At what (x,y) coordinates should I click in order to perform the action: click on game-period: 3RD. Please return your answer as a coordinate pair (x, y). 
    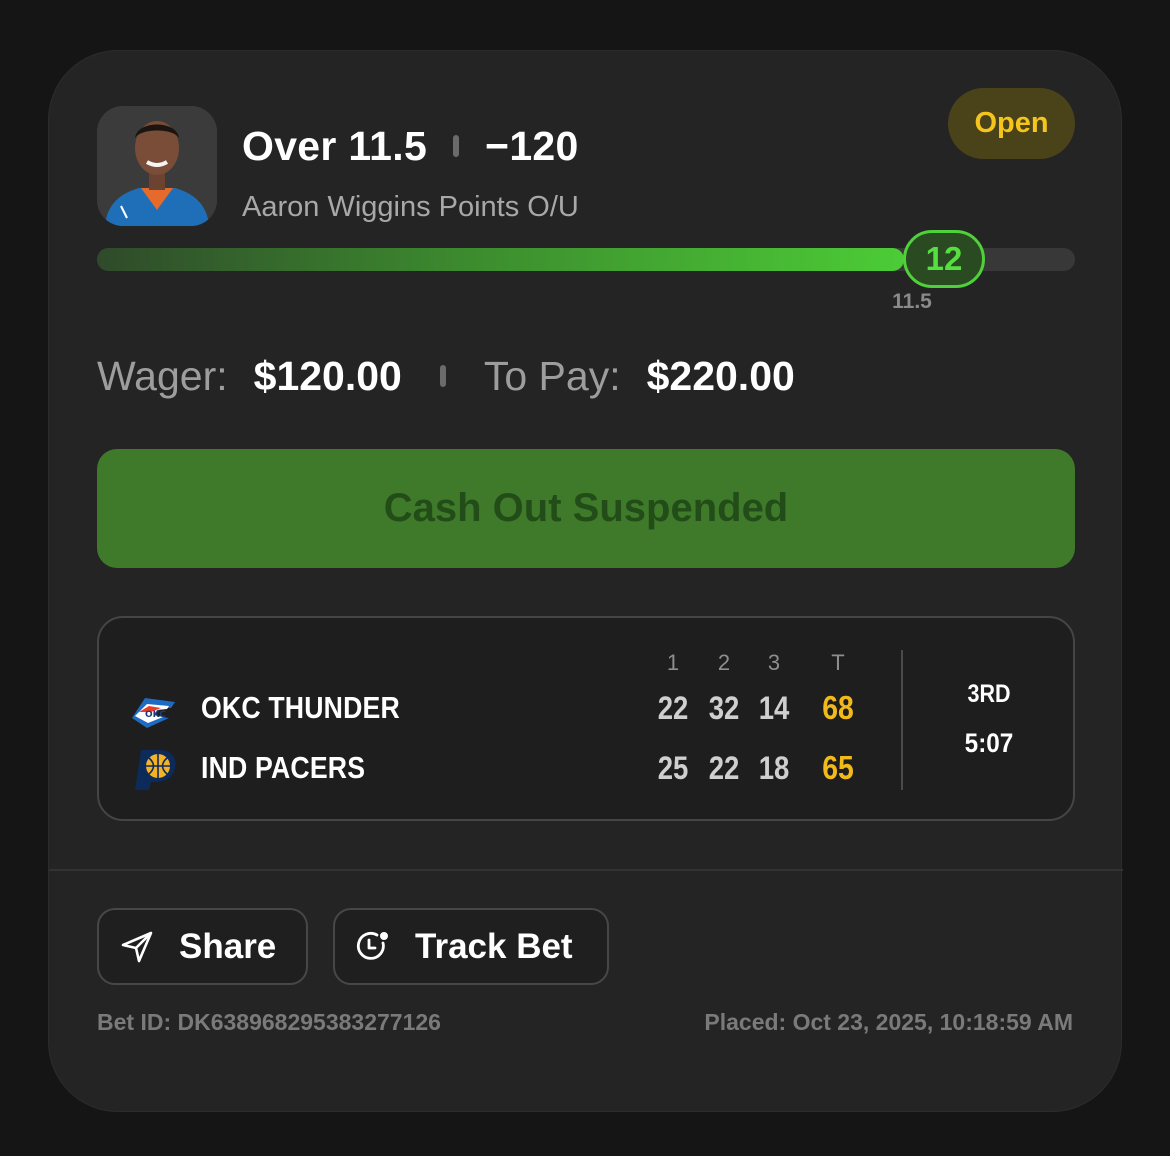
    Looking at the image, I should click on (989, 694).